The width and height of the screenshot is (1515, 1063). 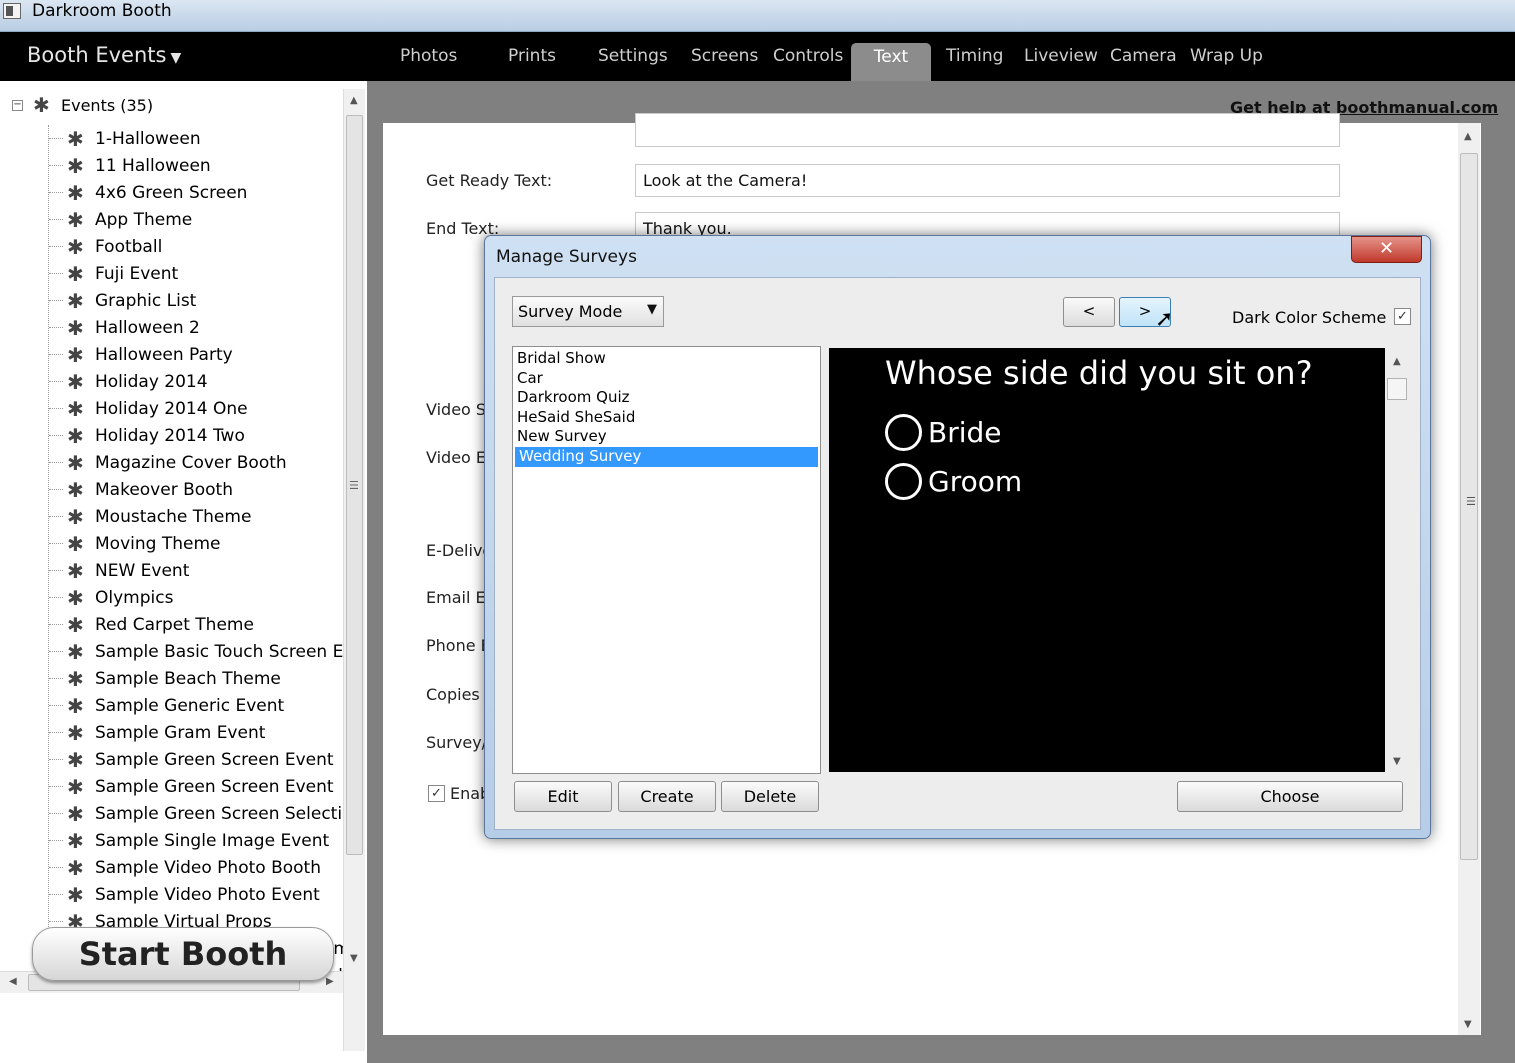 I want to click on app-icon, so click(x=12, y=11).